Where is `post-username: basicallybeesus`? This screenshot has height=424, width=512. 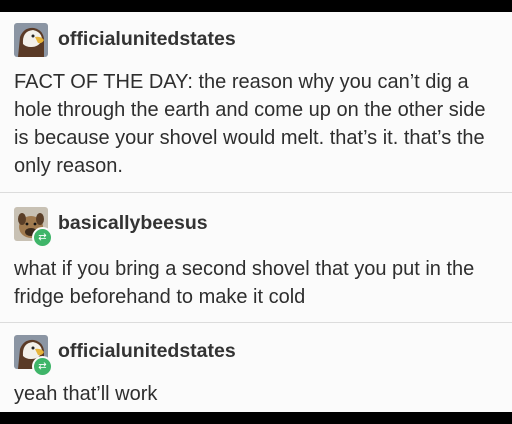
post-username: basicallybeesus is located at coordinates (133, 223).